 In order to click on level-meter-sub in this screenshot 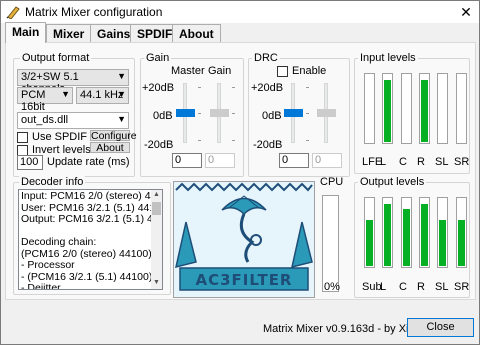, I will do `click(369, 232)`.